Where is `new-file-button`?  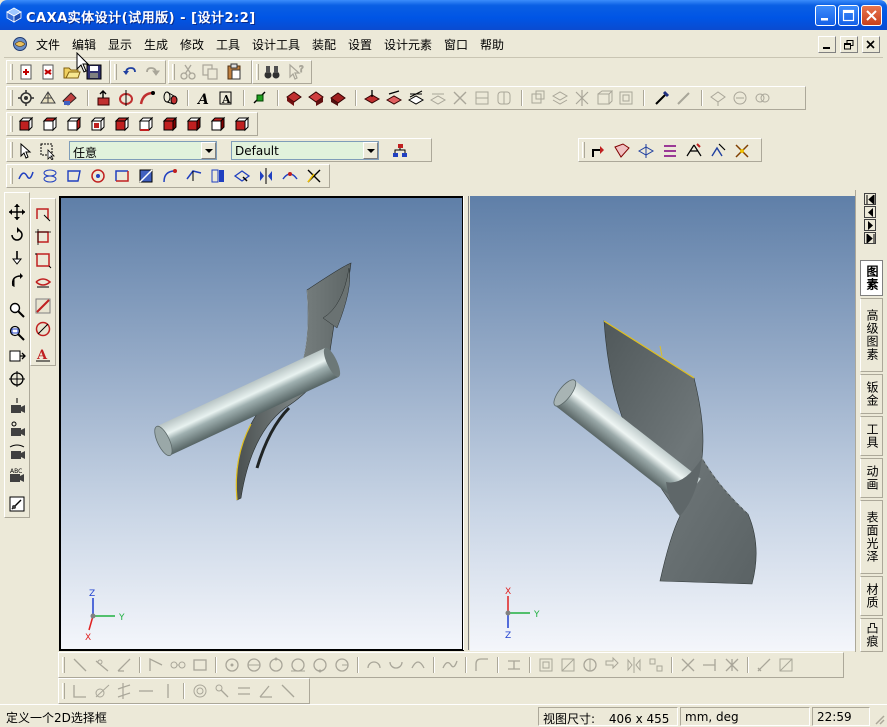
new-file-button is located at coordinates (26, 72).